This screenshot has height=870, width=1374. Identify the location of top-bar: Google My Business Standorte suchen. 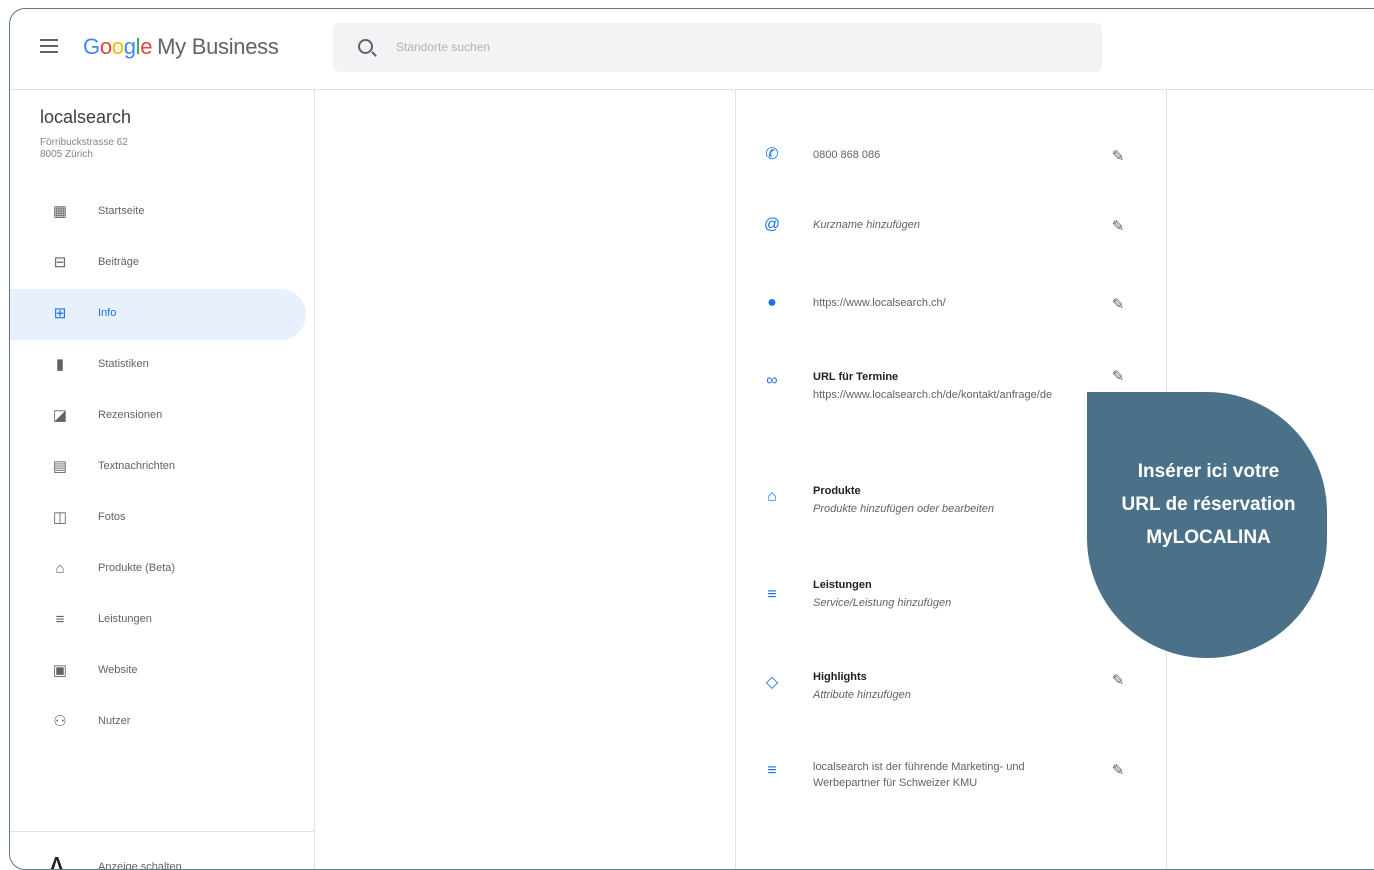
(692, 49).